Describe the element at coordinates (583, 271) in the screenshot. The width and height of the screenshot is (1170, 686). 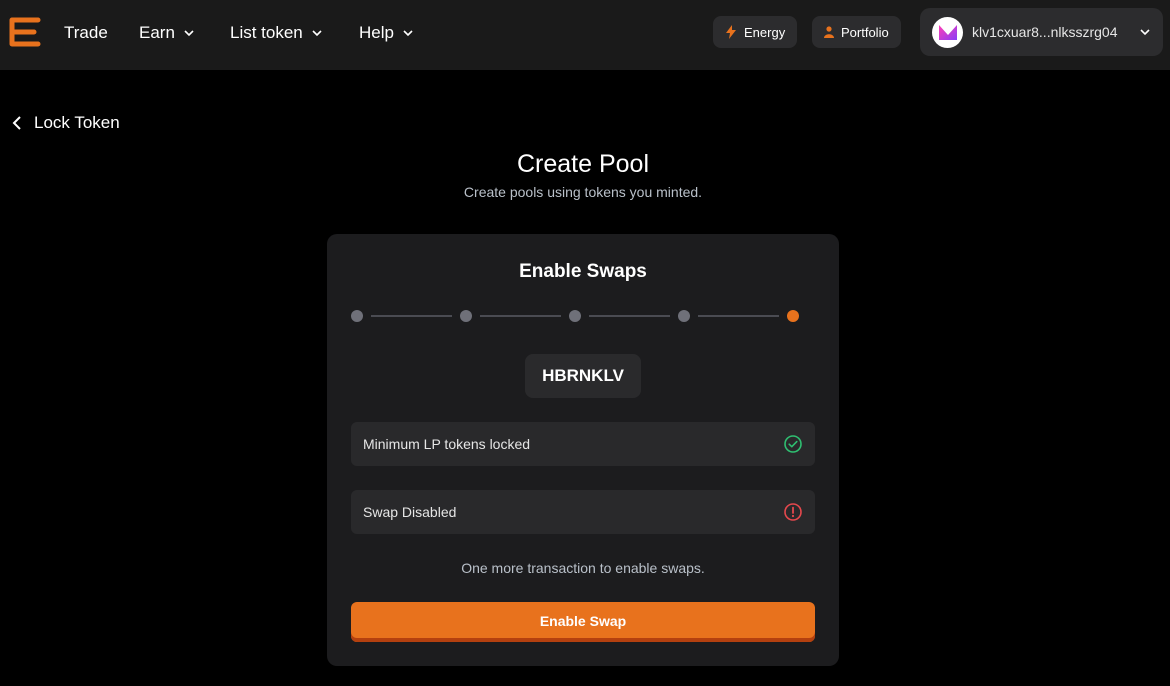
I see `card-title: Enable Swaps` at that location.